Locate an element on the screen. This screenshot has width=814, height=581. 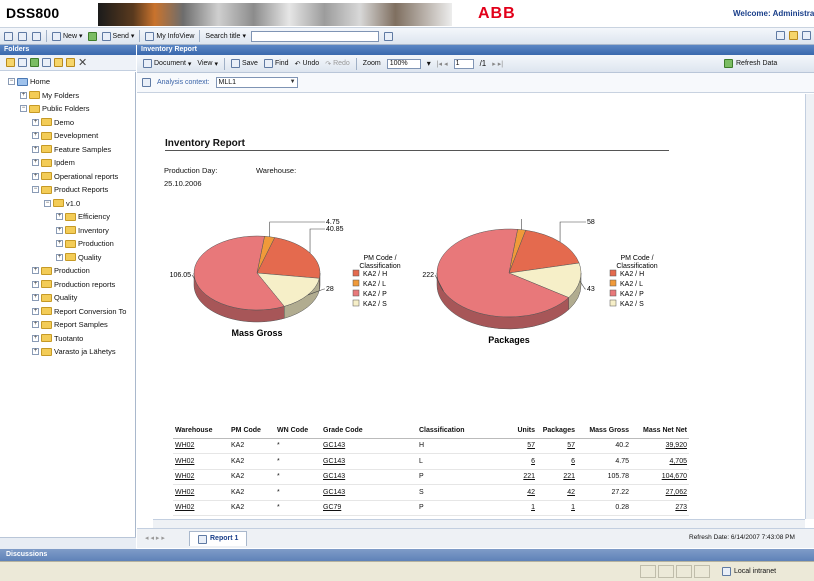
tree-node: + Production reports is located at coordinates (73, 284).